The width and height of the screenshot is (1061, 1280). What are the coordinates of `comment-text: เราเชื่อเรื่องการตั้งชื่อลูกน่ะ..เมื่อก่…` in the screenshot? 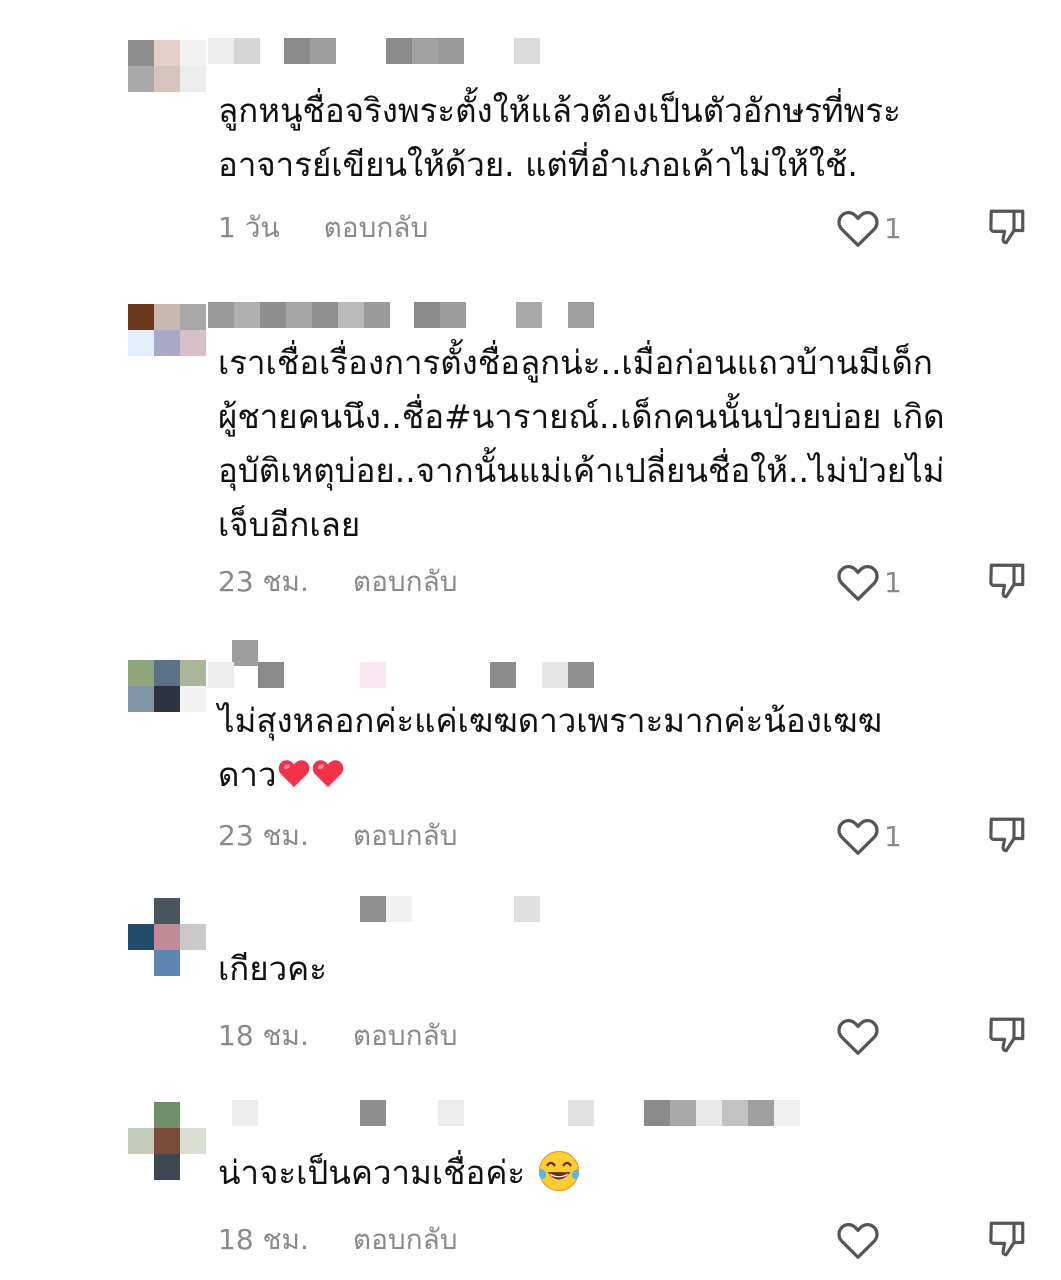 It's located at (581, 443).